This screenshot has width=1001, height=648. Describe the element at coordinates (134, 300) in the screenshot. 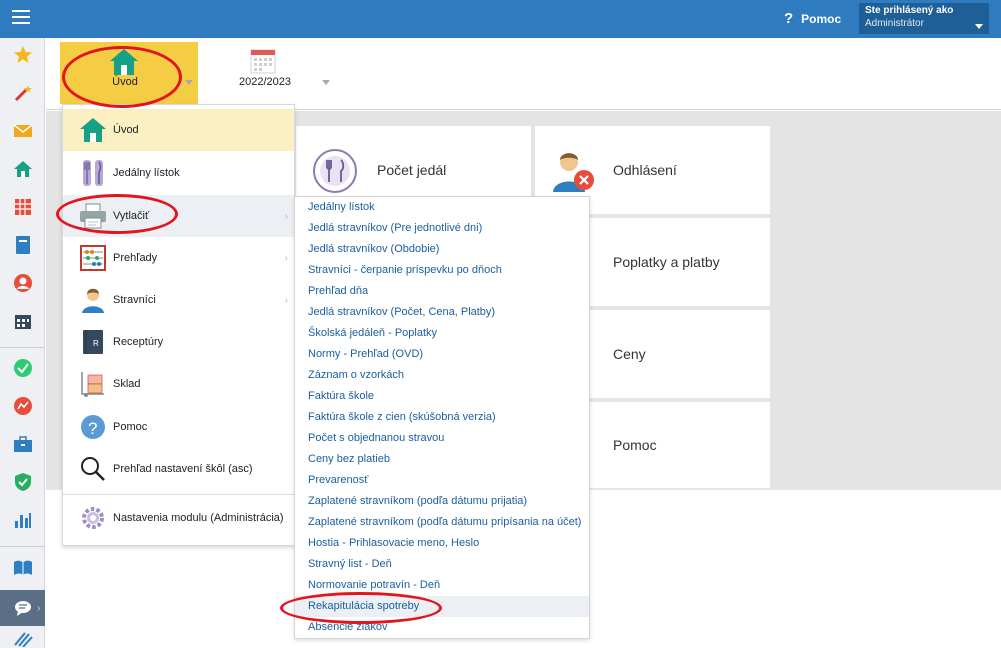

I see `menu-item-label: Stravníci` at that location.